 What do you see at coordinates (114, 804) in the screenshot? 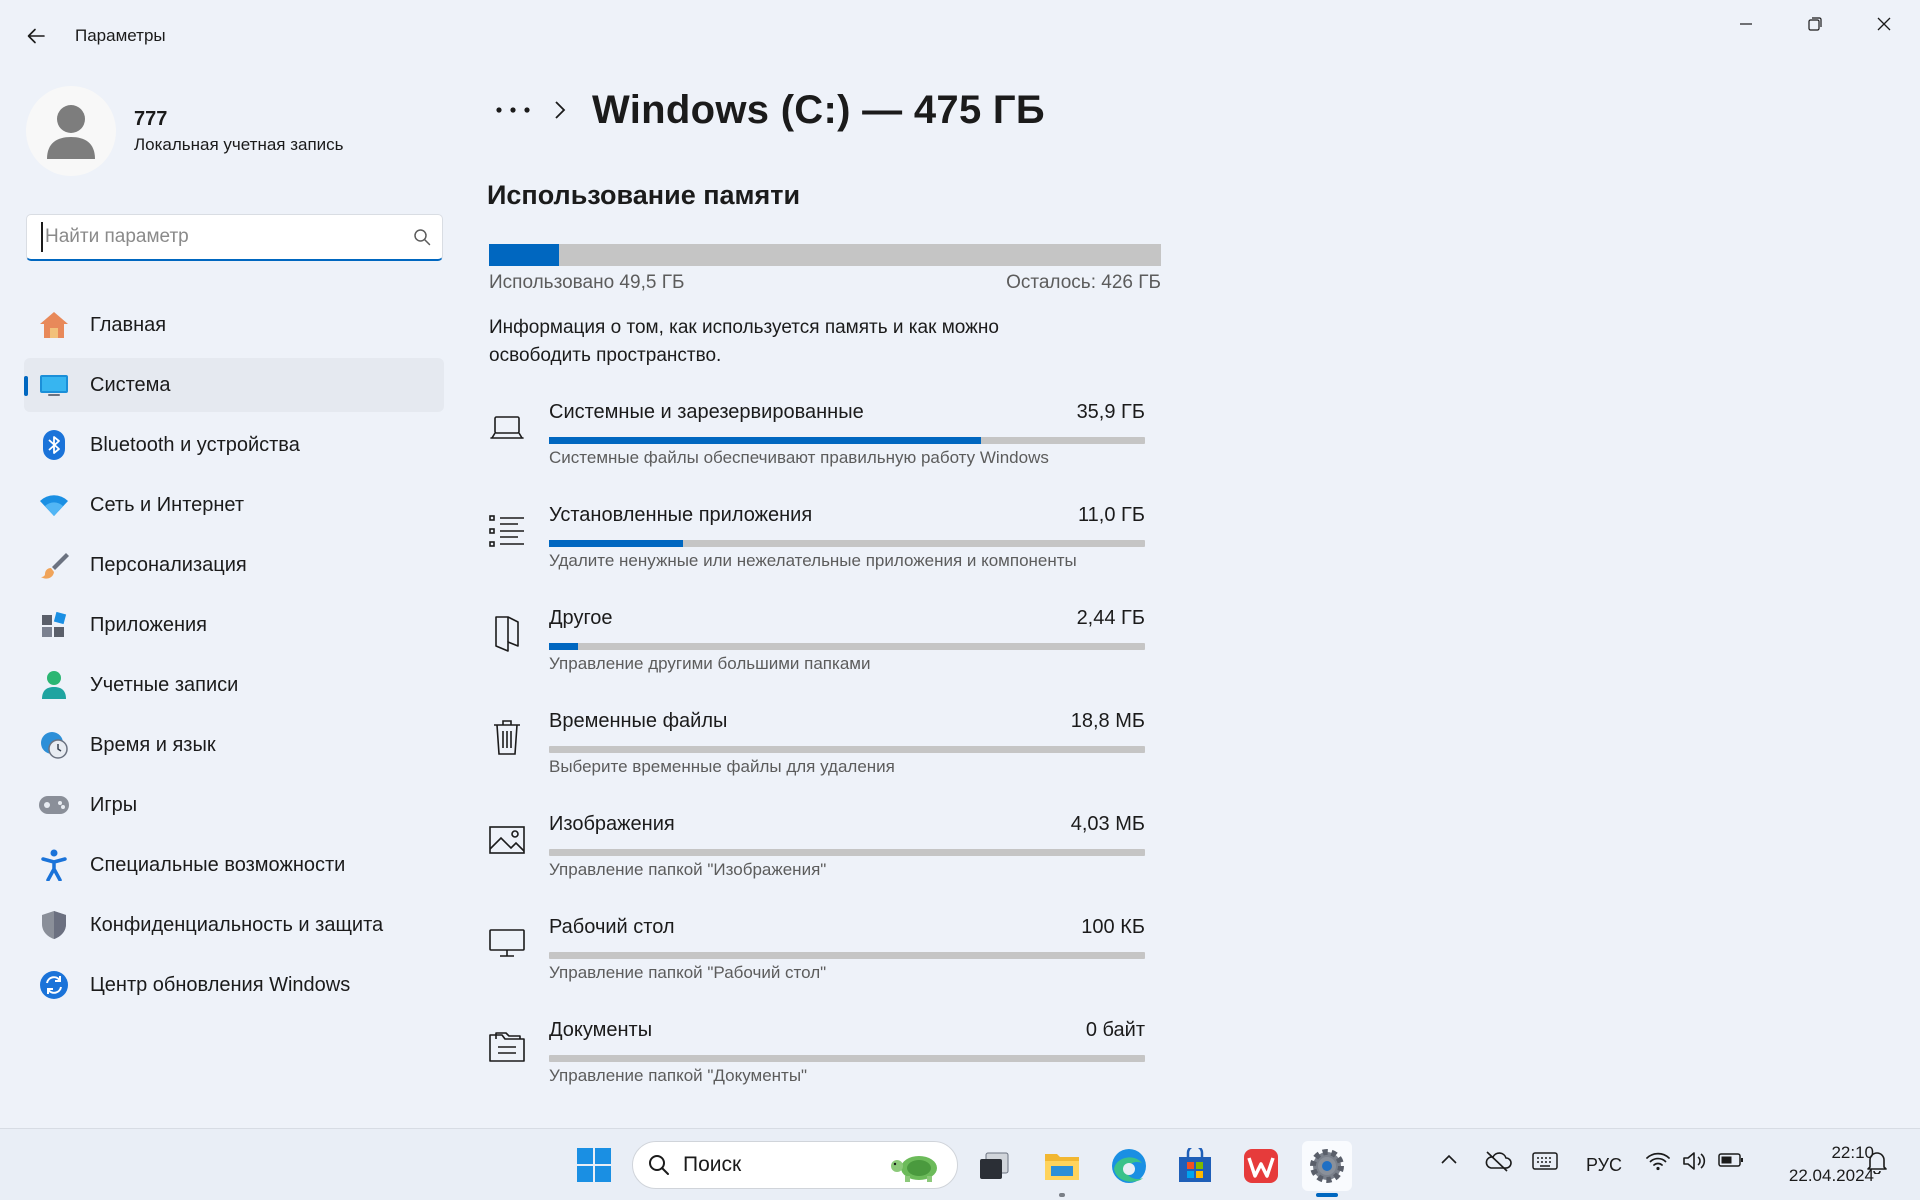
I see `sidebar-item-label: Игры` at bounding box center [114, 804].